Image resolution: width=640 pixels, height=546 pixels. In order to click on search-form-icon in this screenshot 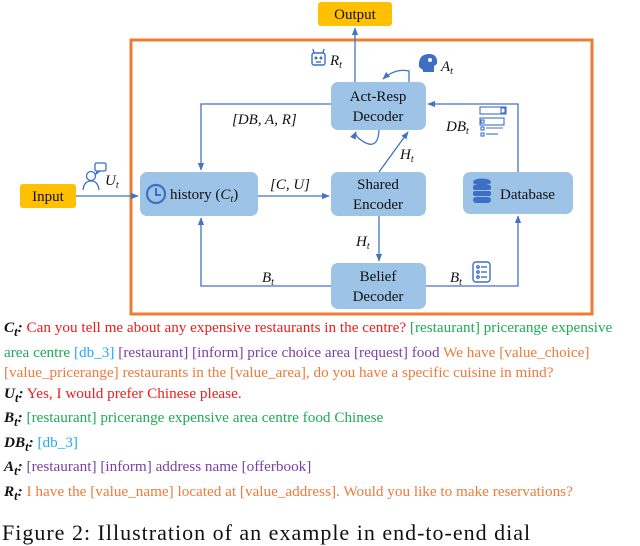, I will do `click(493, 121)`.